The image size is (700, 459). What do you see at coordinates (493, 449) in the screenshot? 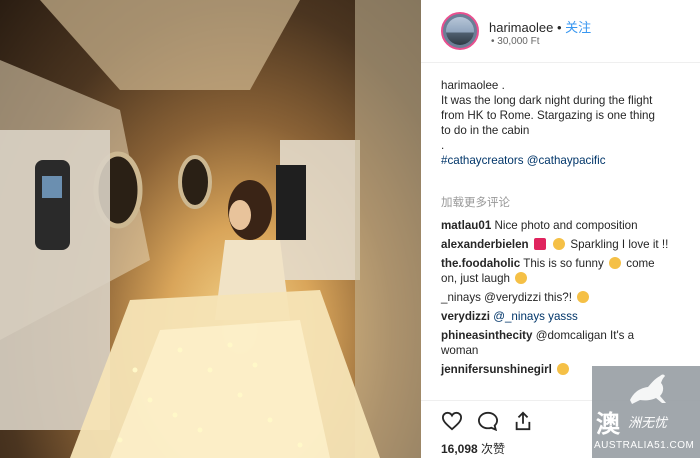
I see `likes-label: 次赞` at bounding box center [493, 449].